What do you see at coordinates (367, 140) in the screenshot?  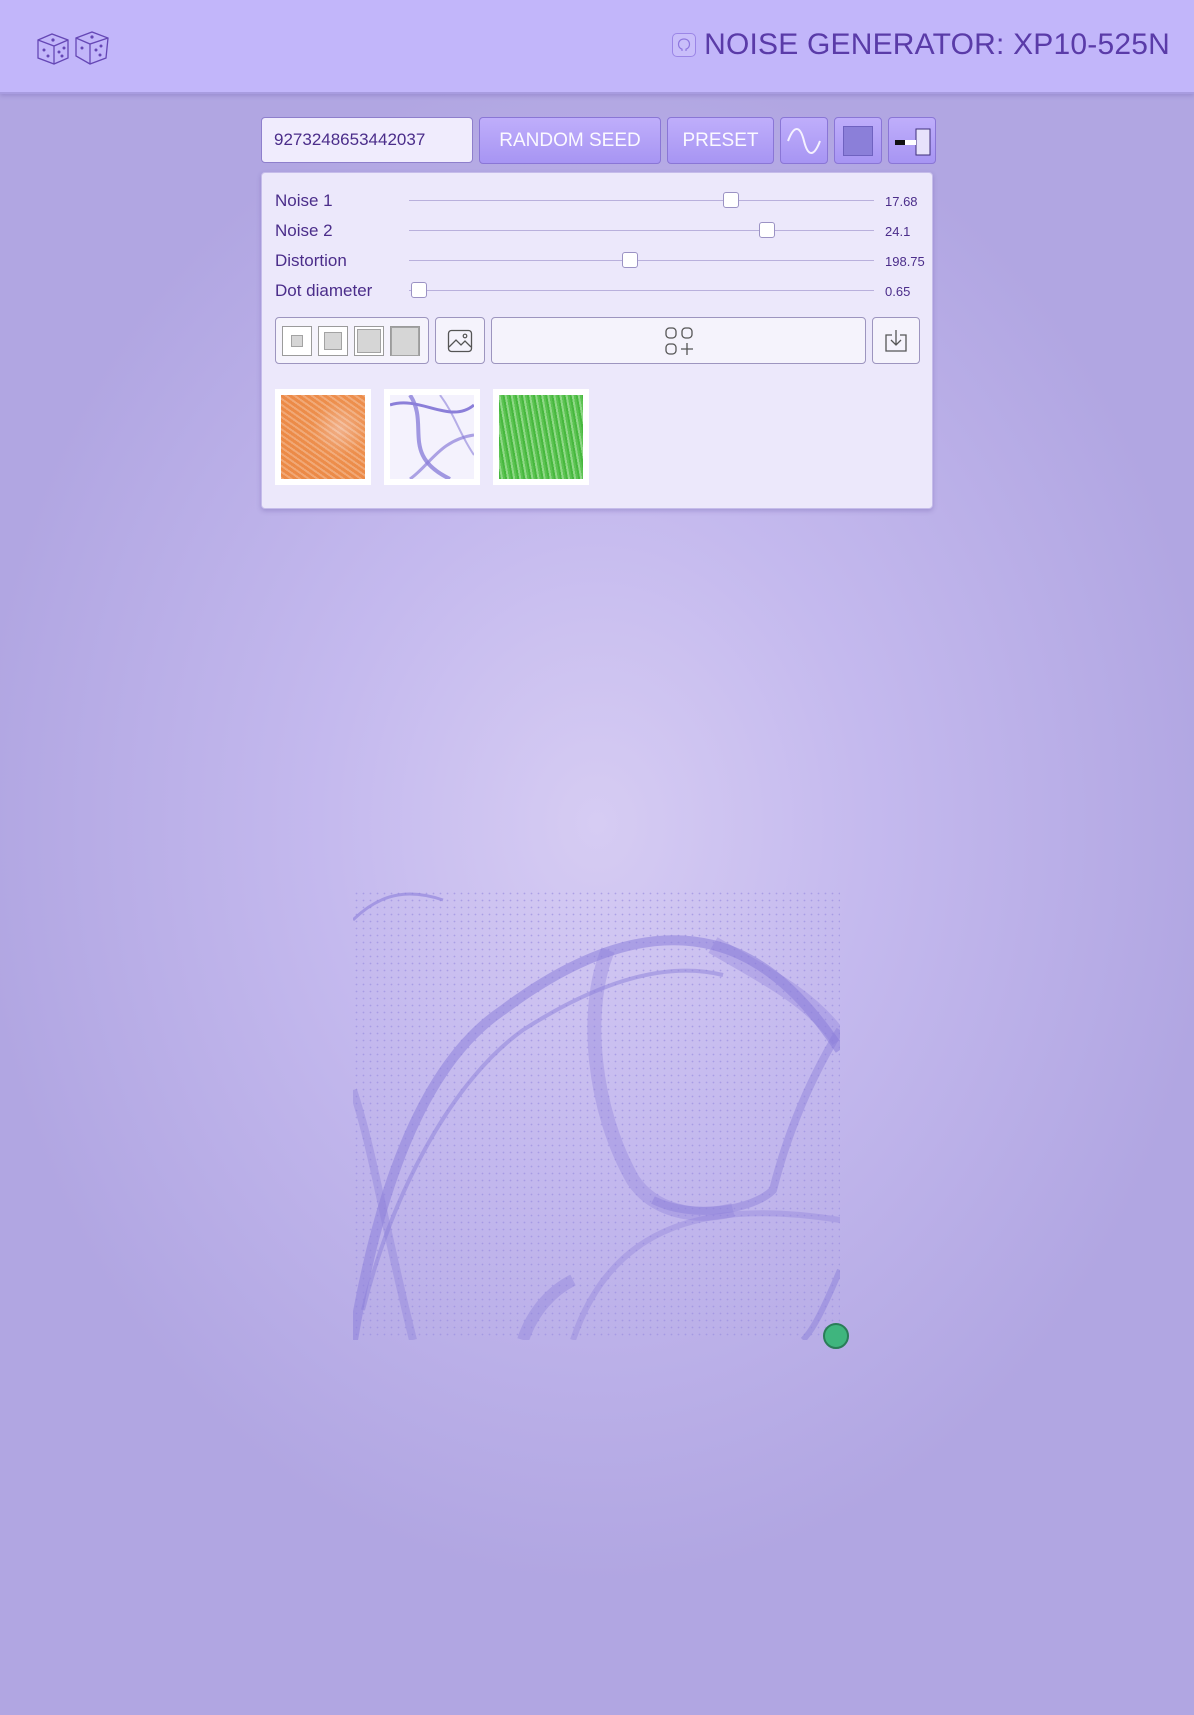 I see `seed-input` at bounding box center [367, 140].